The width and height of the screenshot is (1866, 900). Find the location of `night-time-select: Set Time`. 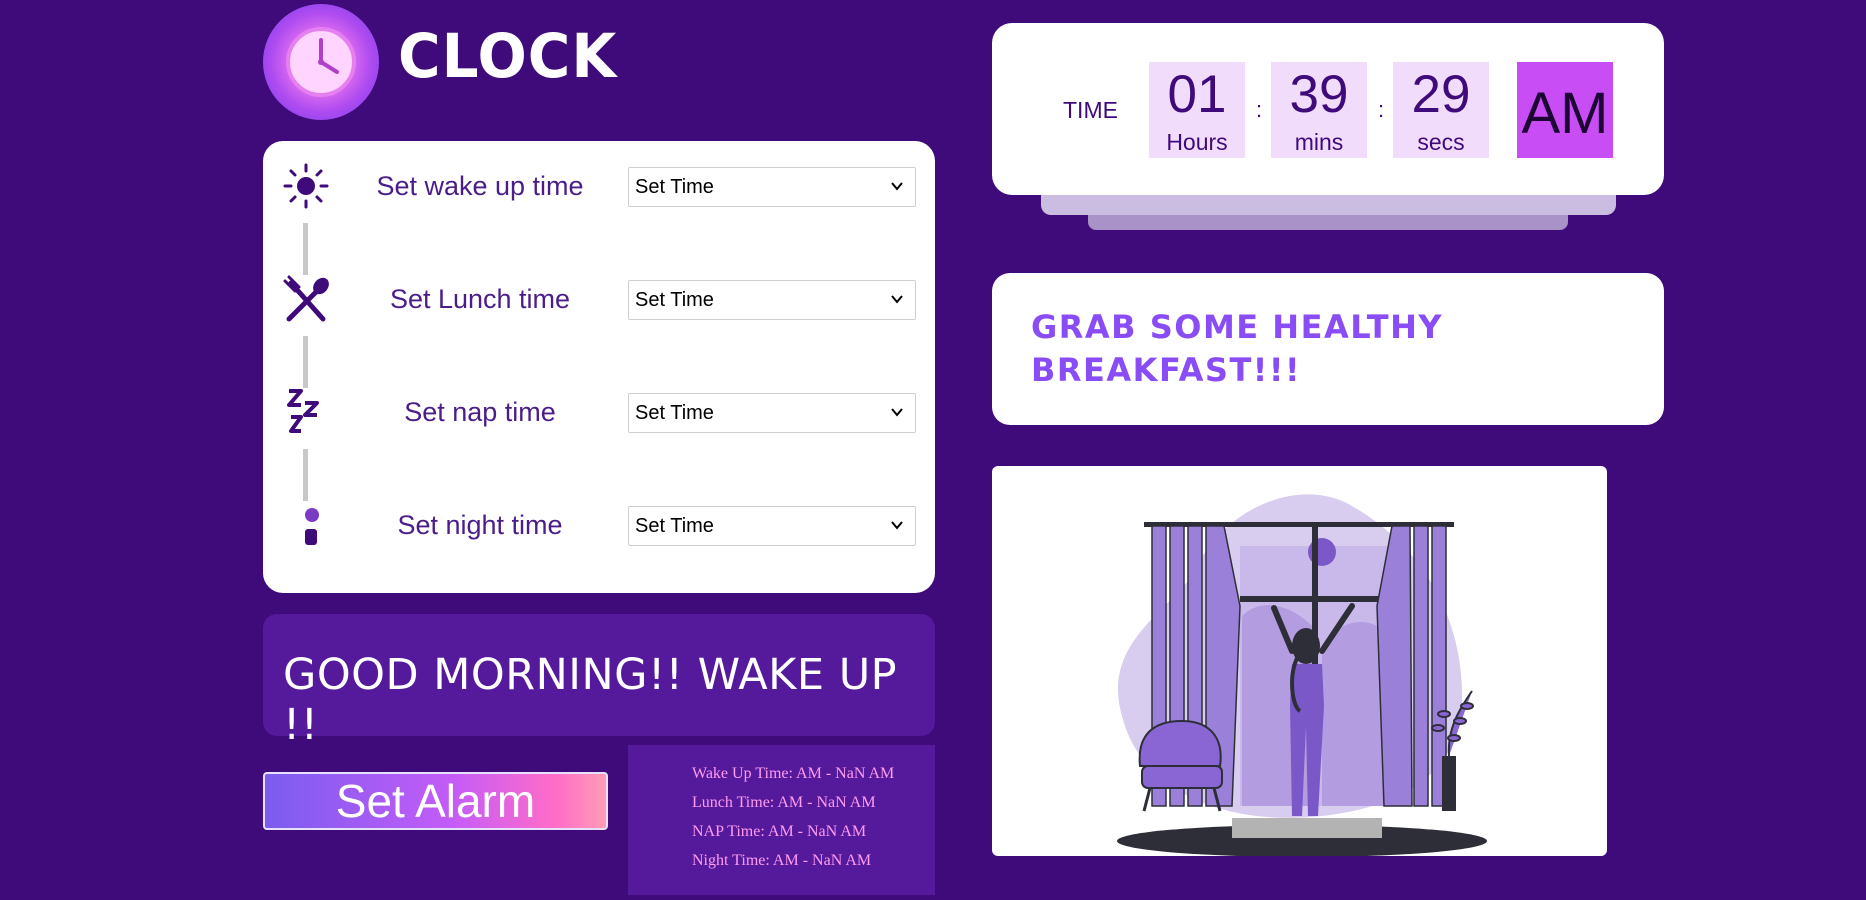

night-time-select: Set Time is located at coordinates (772, 526).